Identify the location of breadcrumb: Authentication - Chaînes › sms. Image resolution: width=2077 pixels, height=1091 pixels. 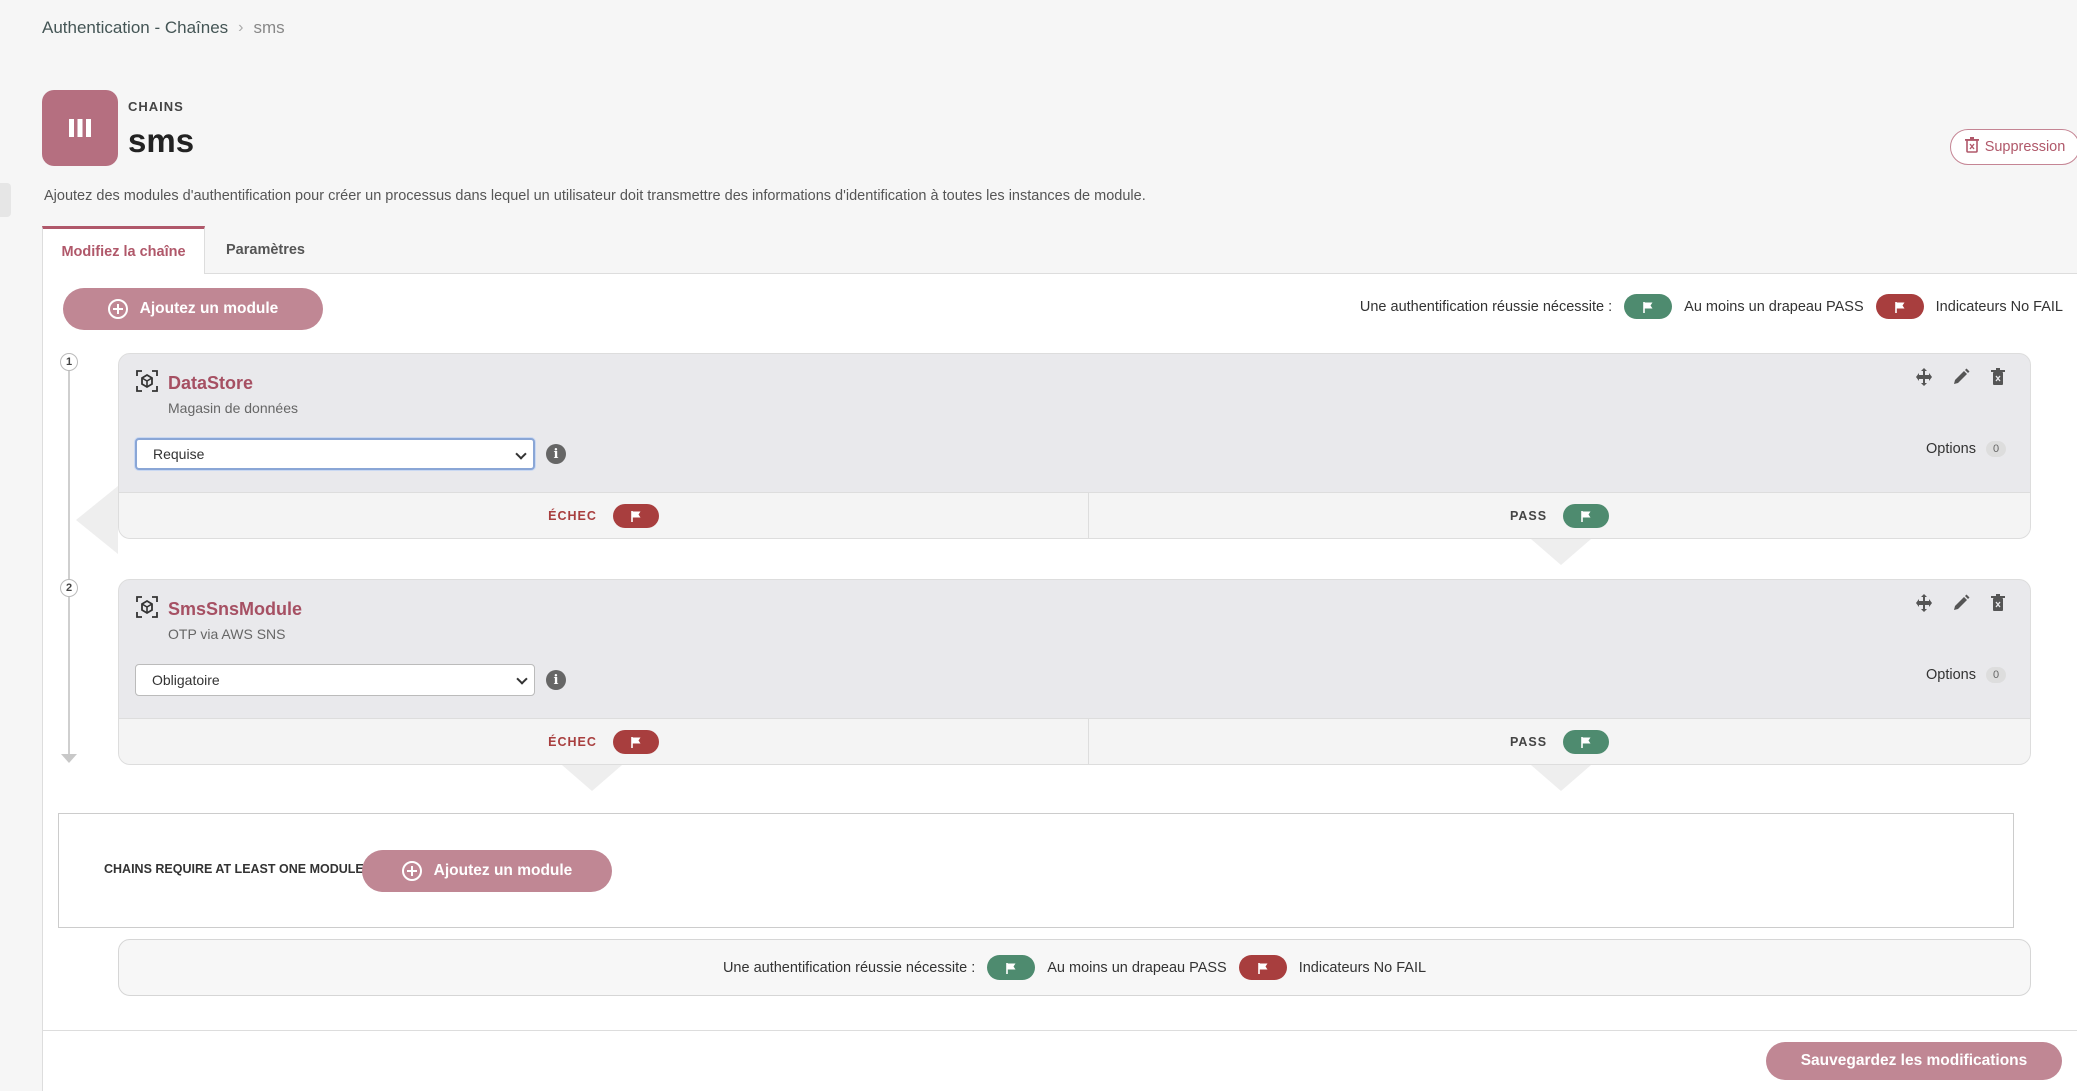
(163, 28).